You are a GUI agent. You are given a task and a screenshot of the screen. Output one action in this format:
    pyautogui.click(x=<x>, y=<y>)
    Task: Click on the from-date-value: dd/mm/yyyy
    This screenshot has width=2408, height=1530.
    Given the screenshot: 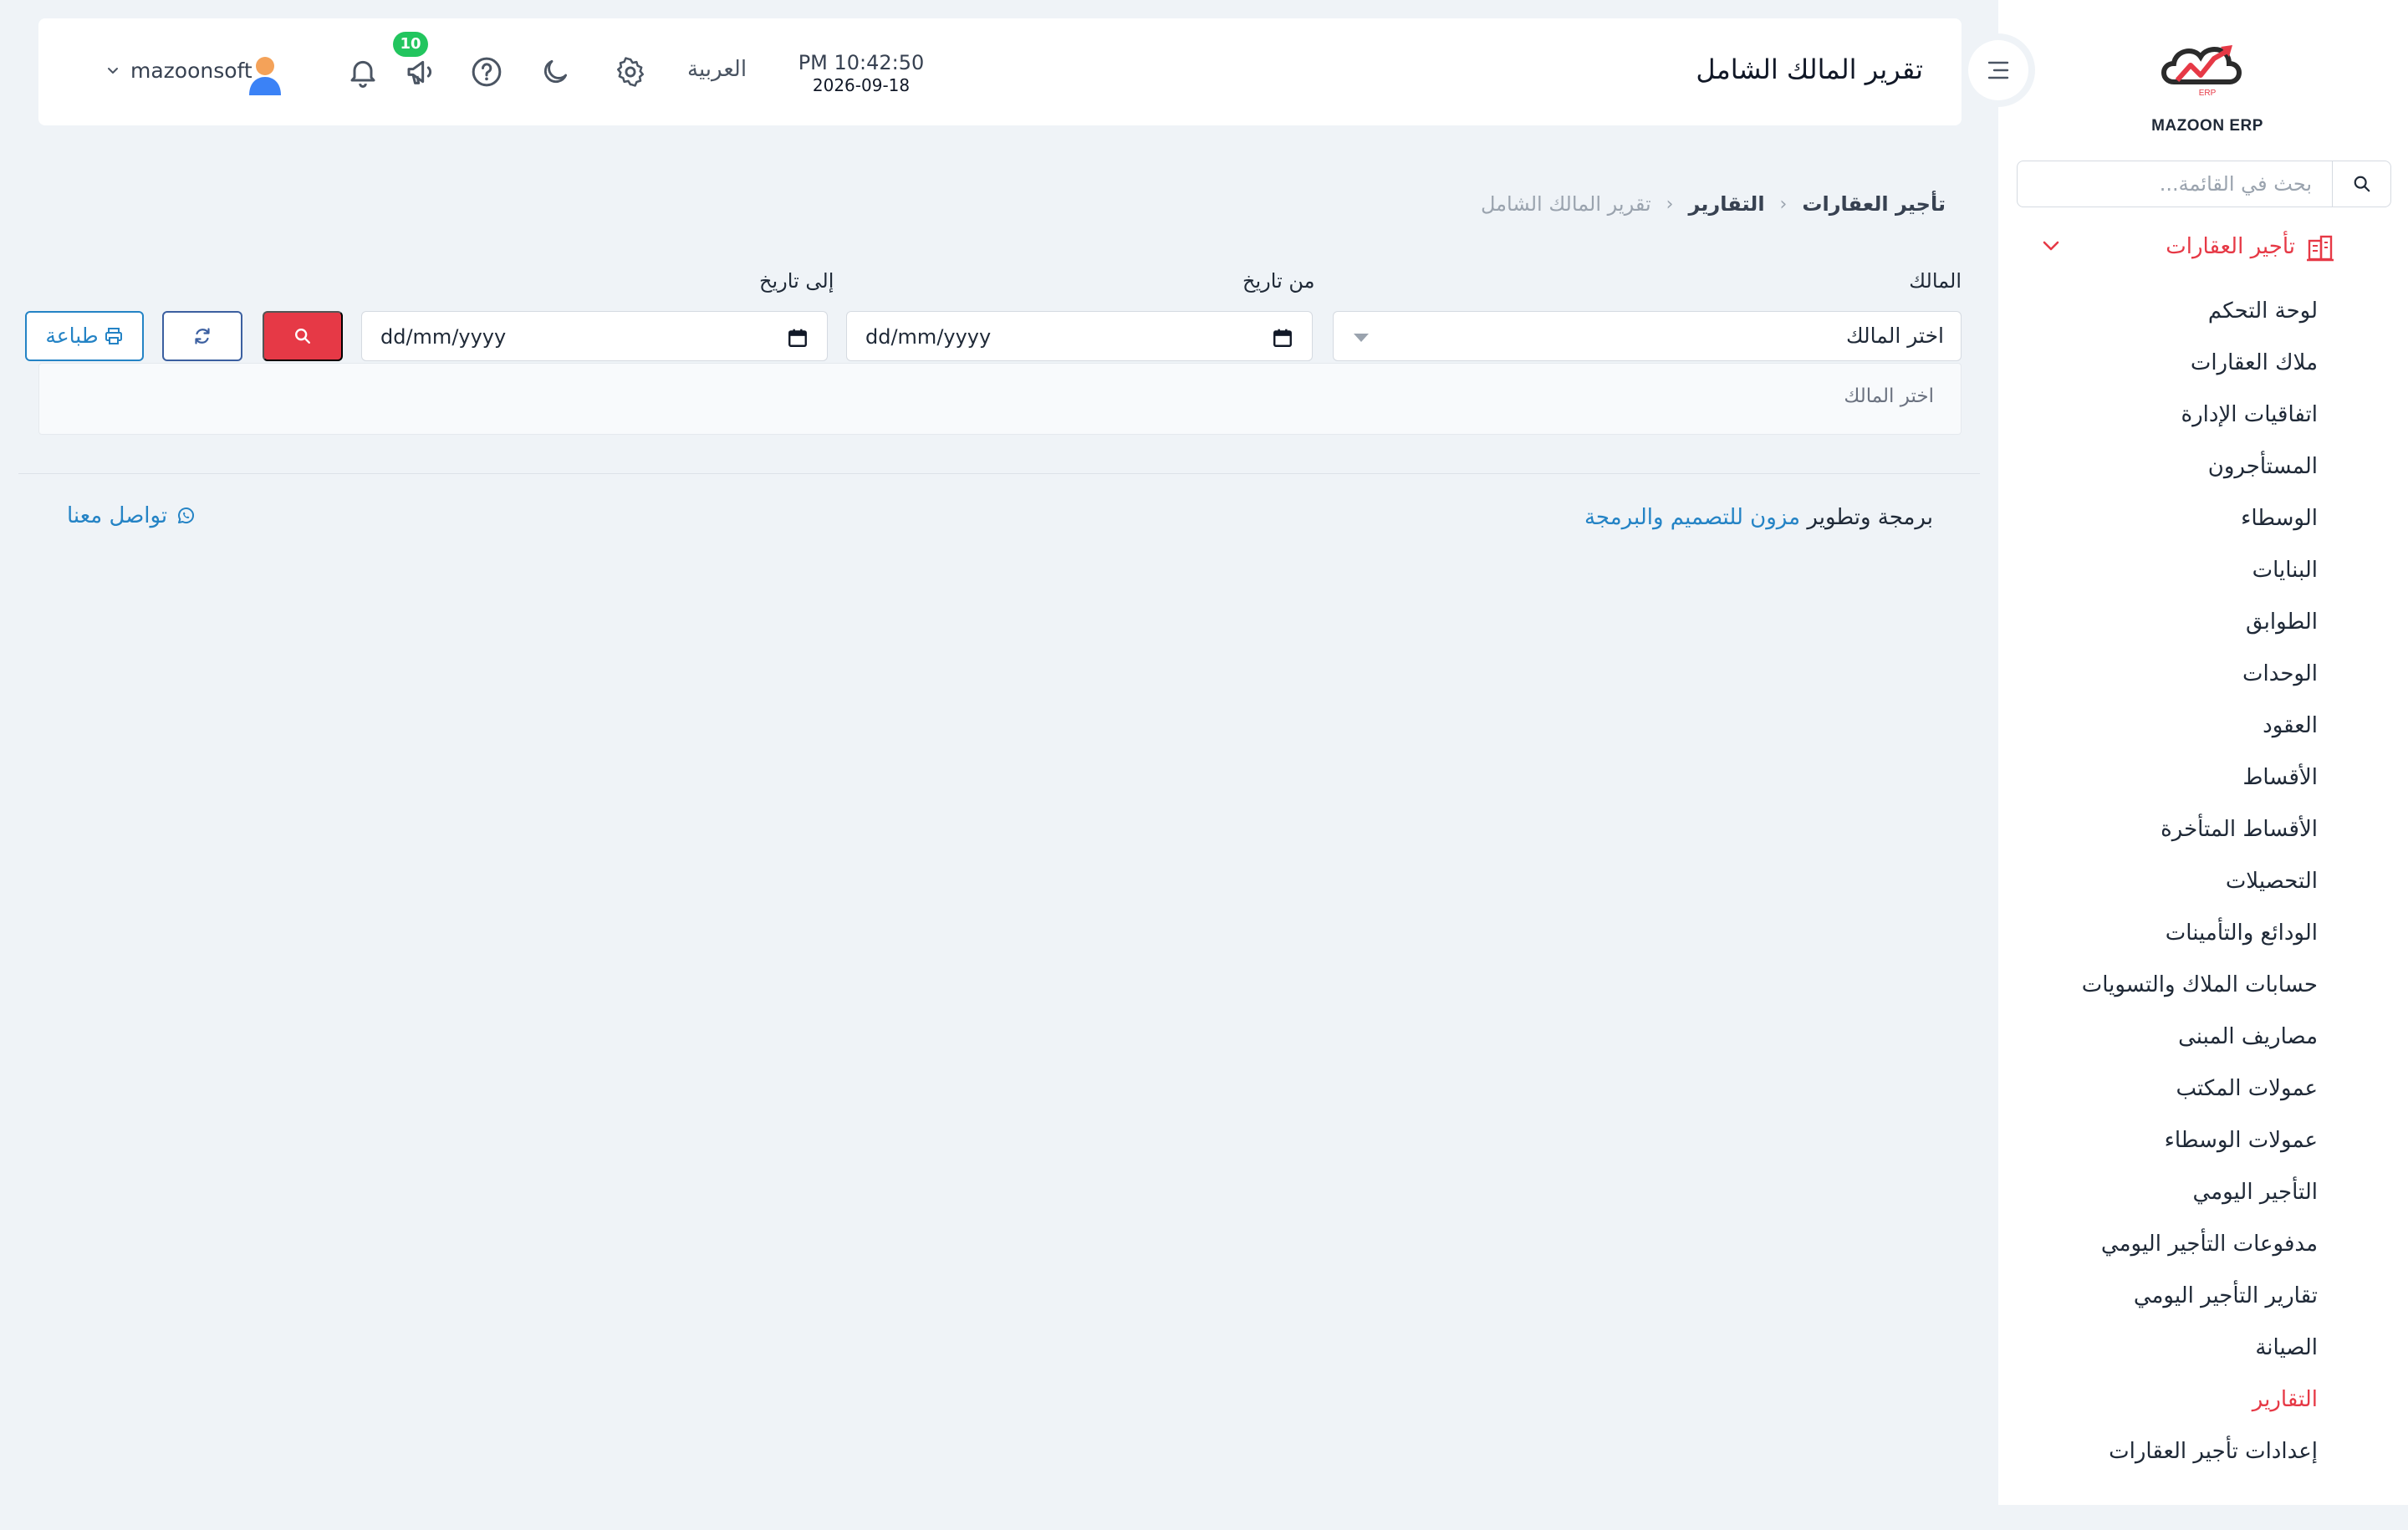 What is the action you would take?
    pyautogui.click(x=929, y=337)
    